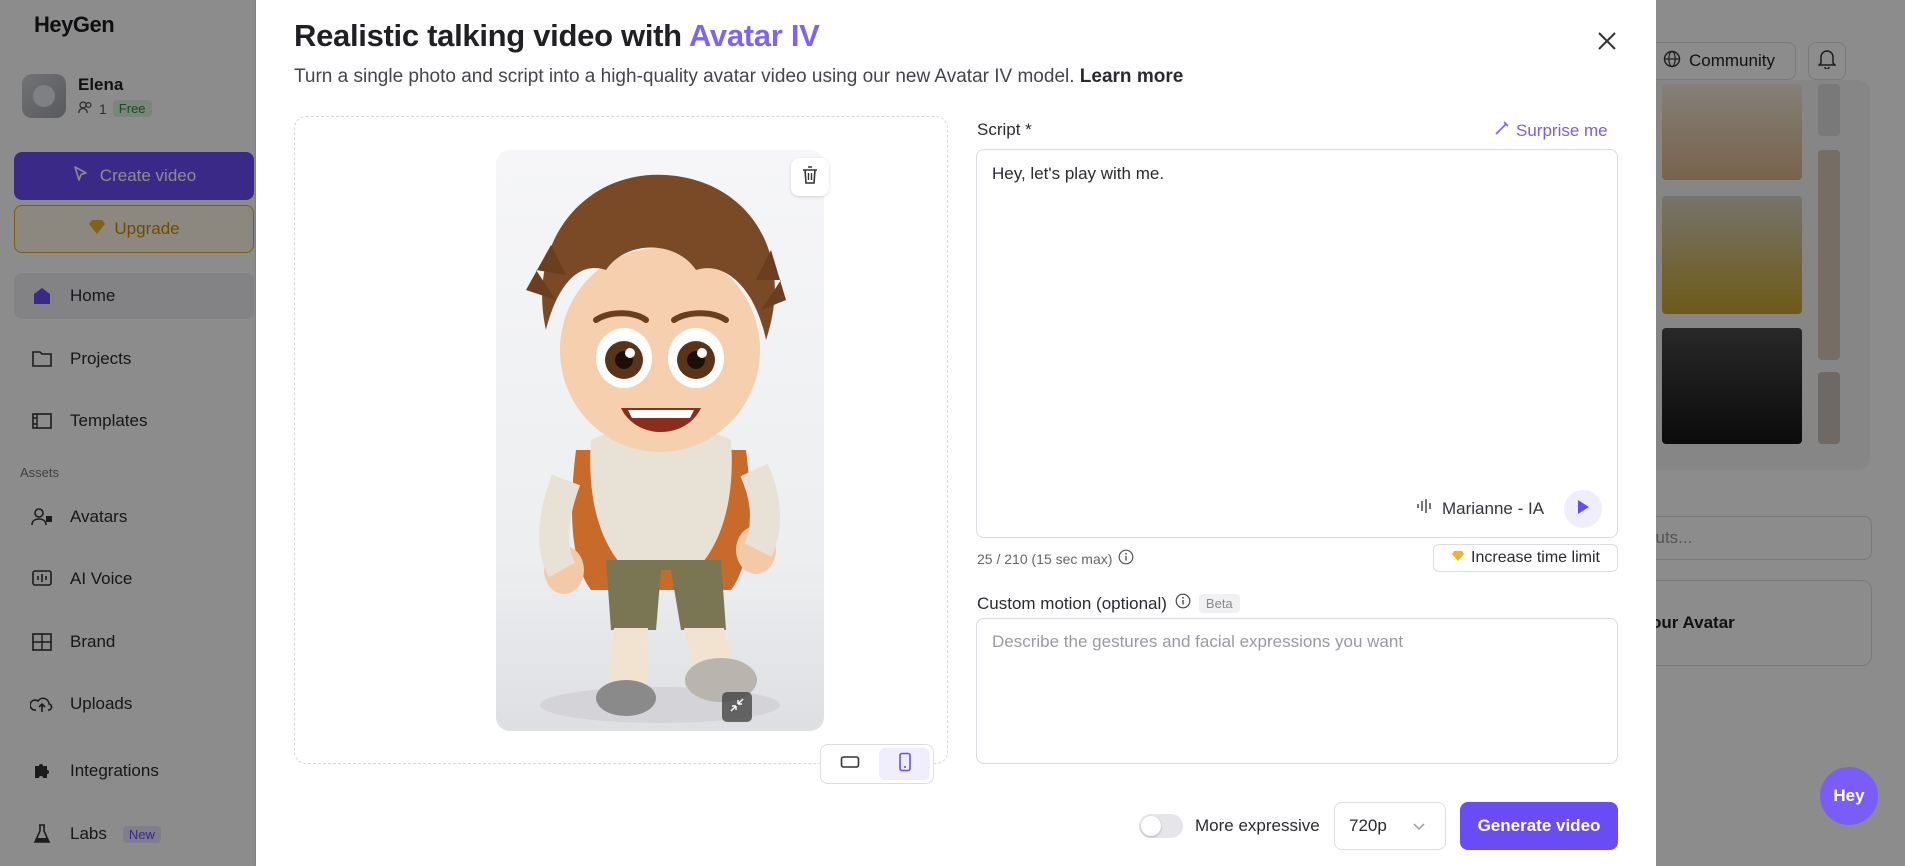 This screenshot has width=1905, height=866. I want to click on help-chat-button: Hey, so click(1849, 796).